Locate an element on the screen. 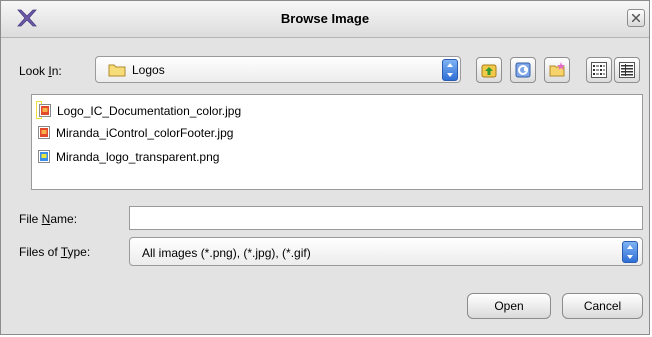 This screenshot has width=652, height=337. up-folder-icon is located at coordinates (489, 71).